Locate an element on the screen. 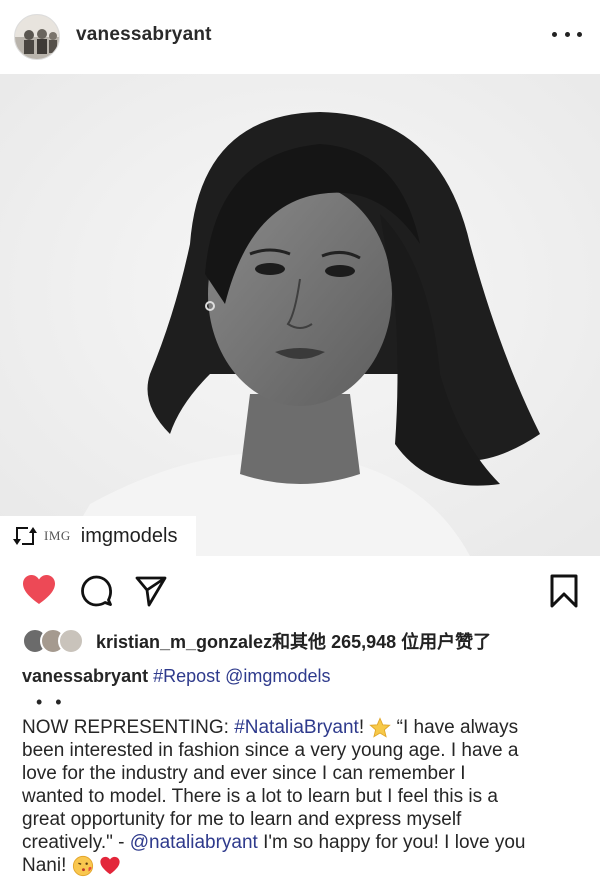  caption-text-line: ! is located at coordinates (364, 727).